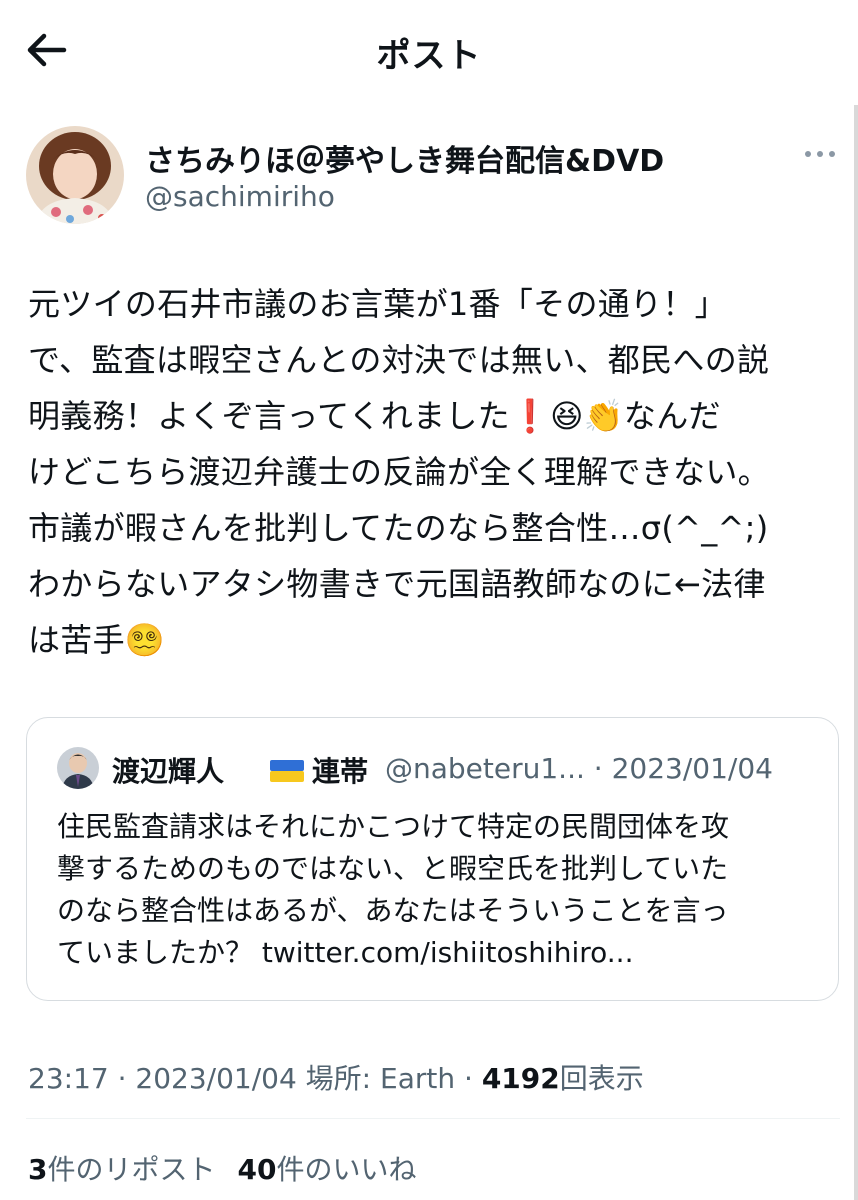 The height and width of the screenshot is (1200, 858). Describe the element at coordinates (399, 360) in the screenshot. I see `post-text-line: で、監査は暇空さんとの対決では無い、都民への説` at that location.